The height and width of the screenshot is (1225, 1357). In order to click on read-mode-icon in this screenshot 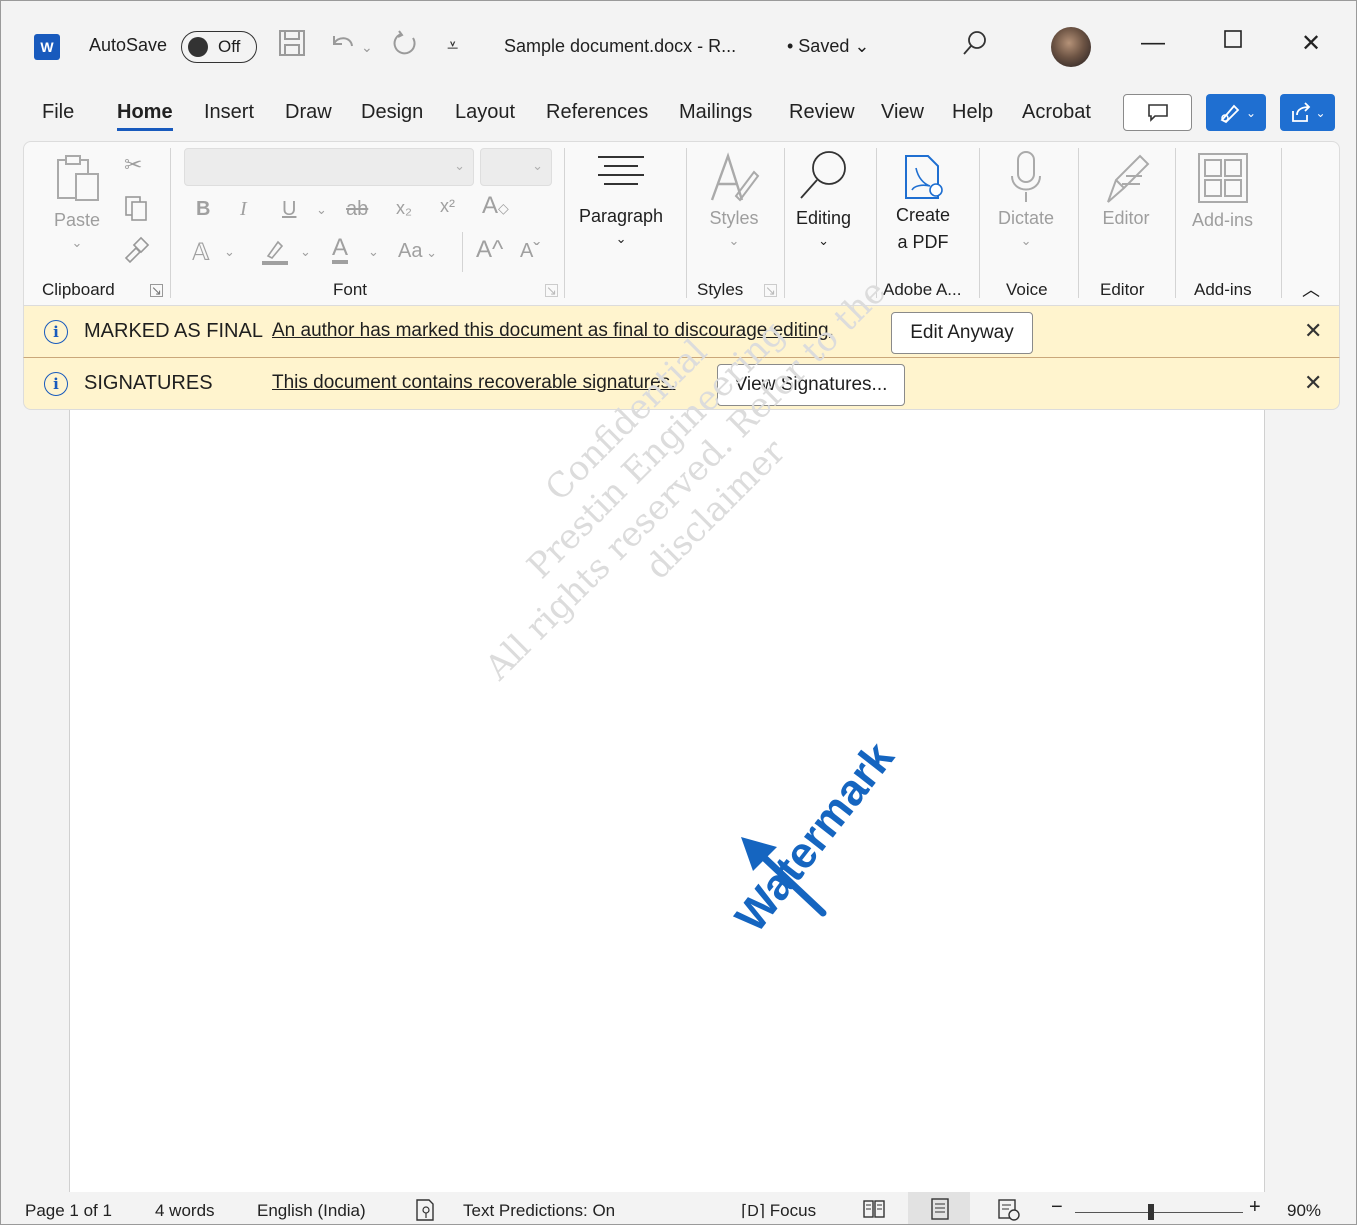, I will do `click(874, 1211)`.